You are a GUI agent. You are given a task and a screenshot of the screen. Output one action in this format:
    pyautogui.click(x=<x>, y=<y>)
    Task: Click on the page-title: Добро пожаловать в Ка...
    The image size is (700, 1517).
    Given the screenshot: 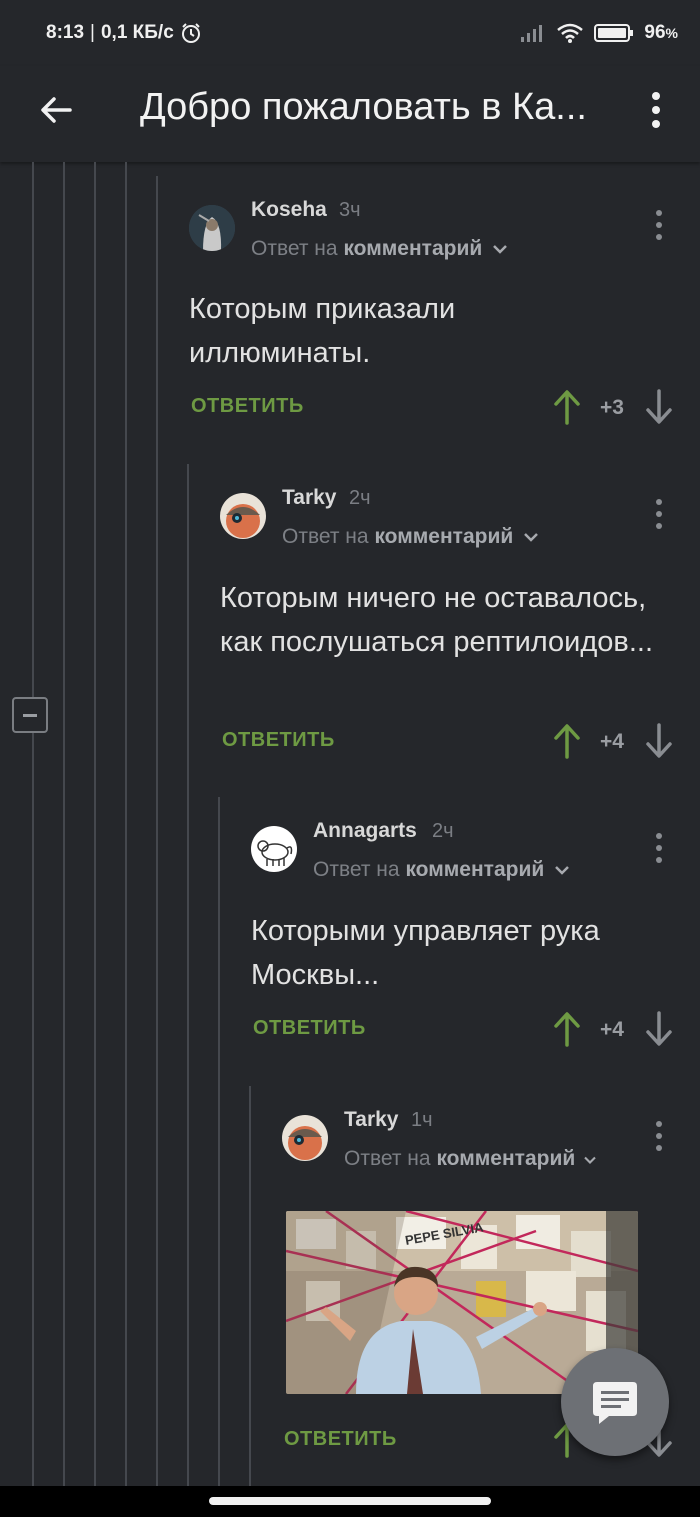 What is the action you would take?
    pyautogui.click(x=363, y=107)
    